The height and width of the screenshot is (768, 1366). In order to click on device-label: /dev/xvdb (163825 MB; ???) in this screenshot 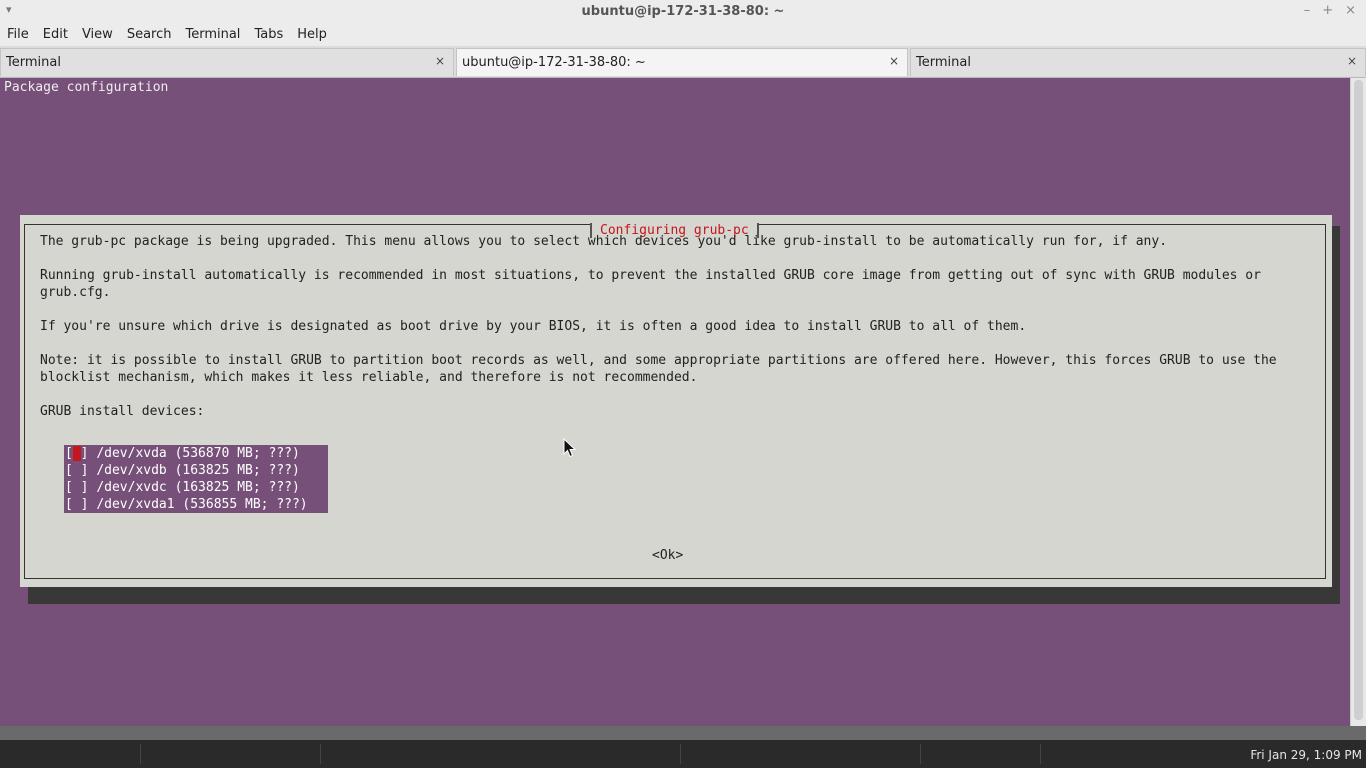, I will do `click(198, 470)`.